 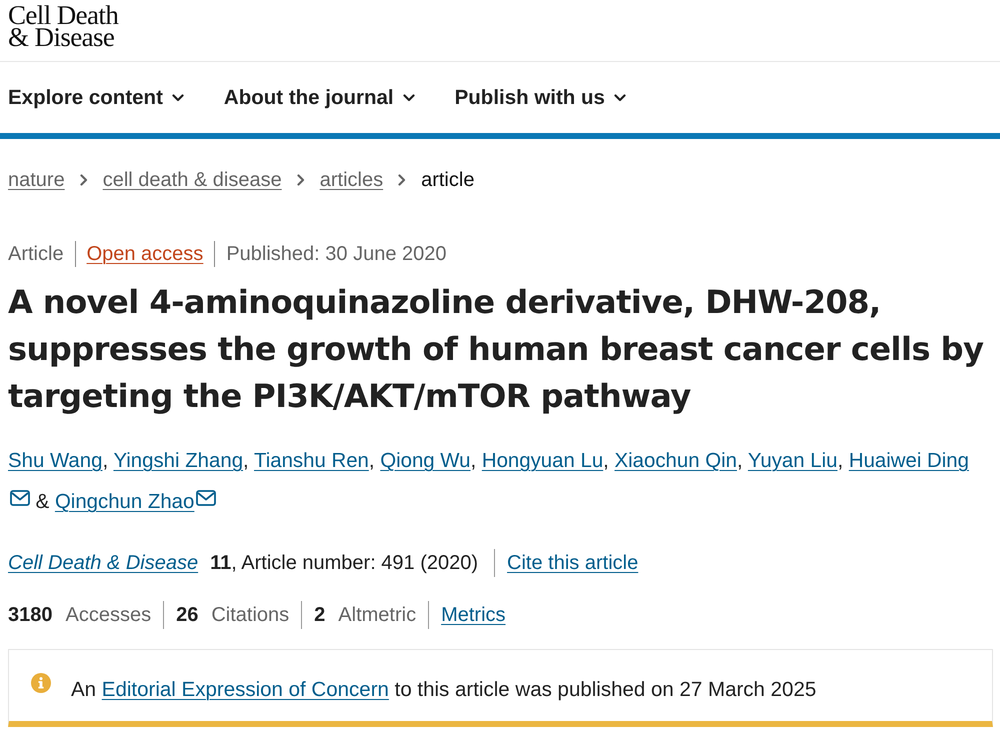 What do you see at coordinates (192, 180) in the screenshot?
I see `breadcrumb-link: cell death & disease` at bounding box center [192, 180].